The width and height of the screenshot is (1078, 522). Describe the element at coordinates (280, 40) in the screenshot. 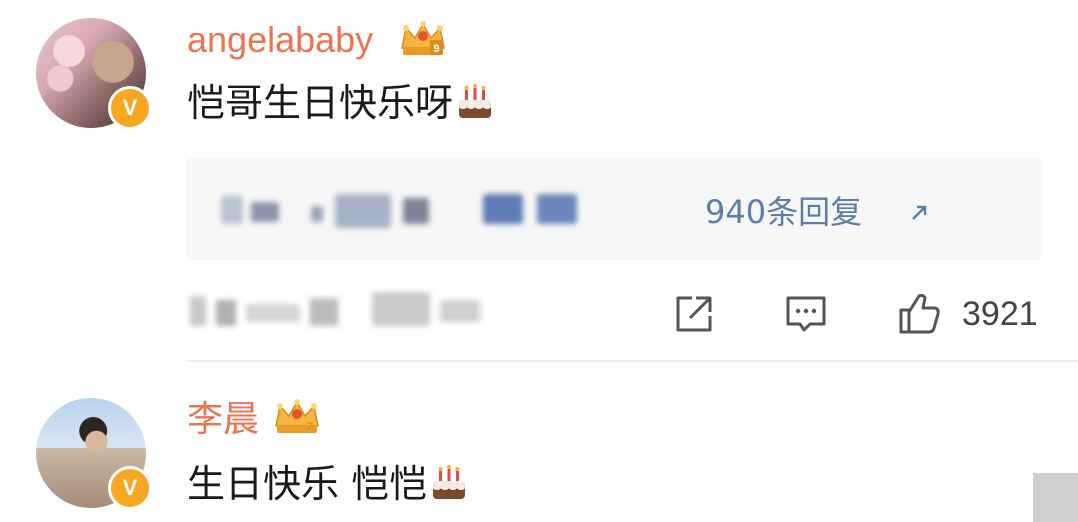

I see `username: angelababy` at that location.